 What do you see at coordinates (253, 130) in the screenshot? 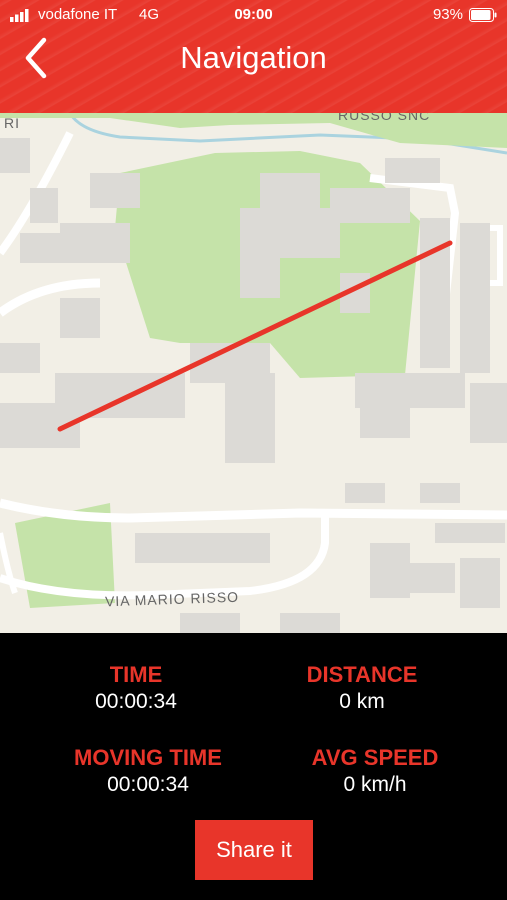
I see `map-park-strip` at bounding box center [253, 130].